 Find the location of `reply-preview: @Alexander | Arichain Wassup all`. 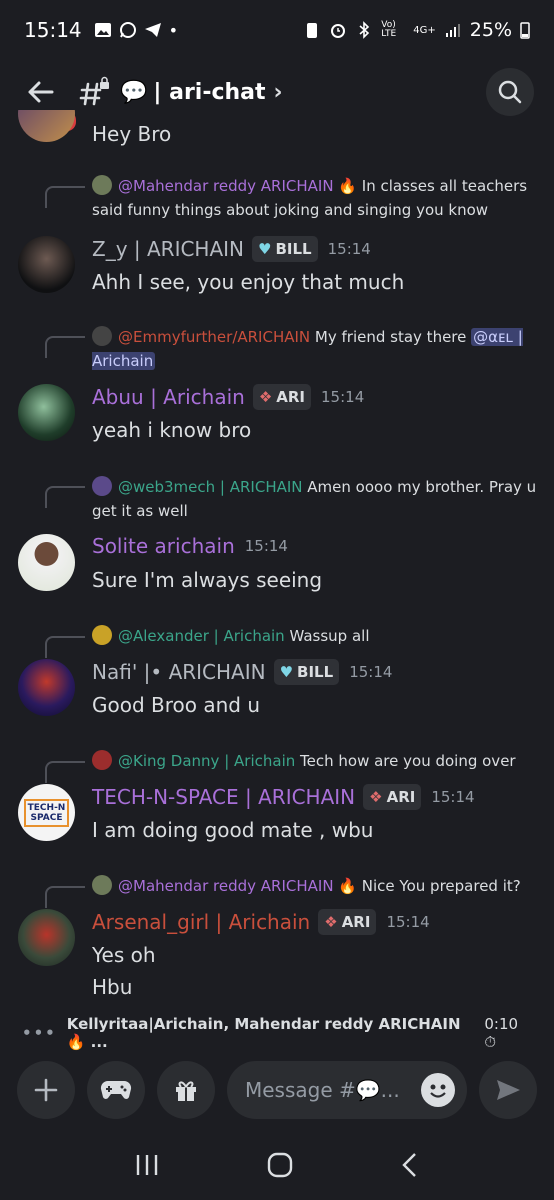

reply-preview: @Alexander | Arichain Wassup all is located at coordinates (314, 636).